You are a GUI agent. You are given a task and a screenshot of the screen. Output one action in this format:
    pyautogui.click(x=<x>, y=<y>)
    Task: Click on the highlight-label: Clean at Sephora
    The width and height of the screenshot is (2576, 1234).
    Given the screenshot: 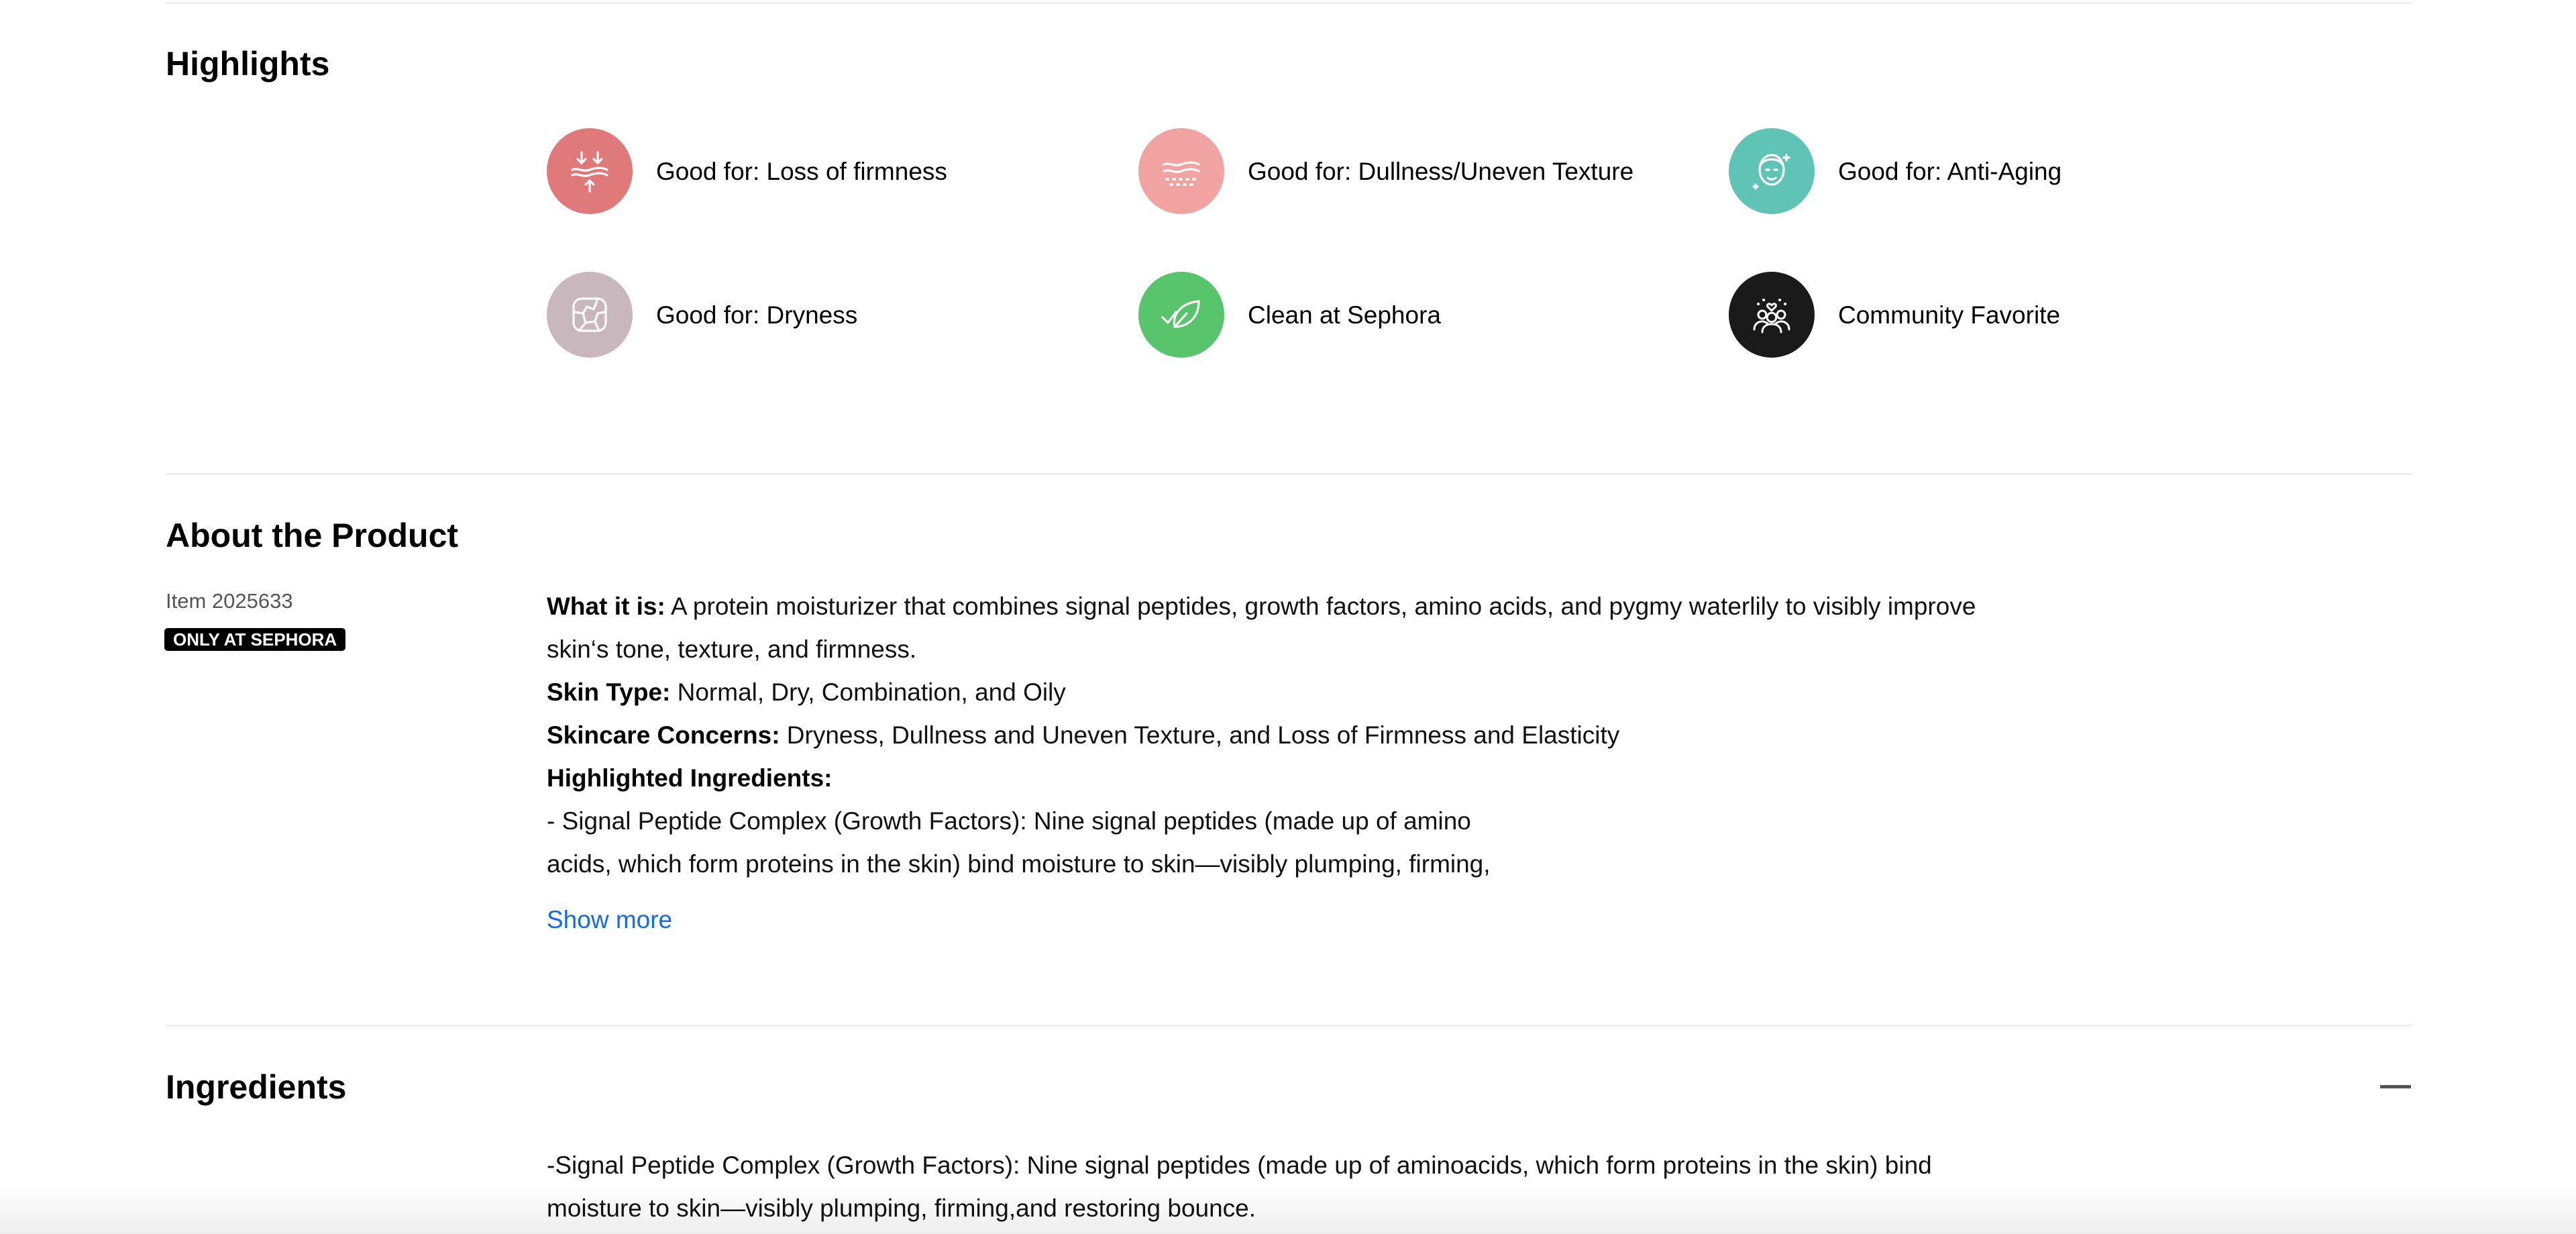 What is the action you would take?
    pyautogui.click(x=1344, y=315)
    